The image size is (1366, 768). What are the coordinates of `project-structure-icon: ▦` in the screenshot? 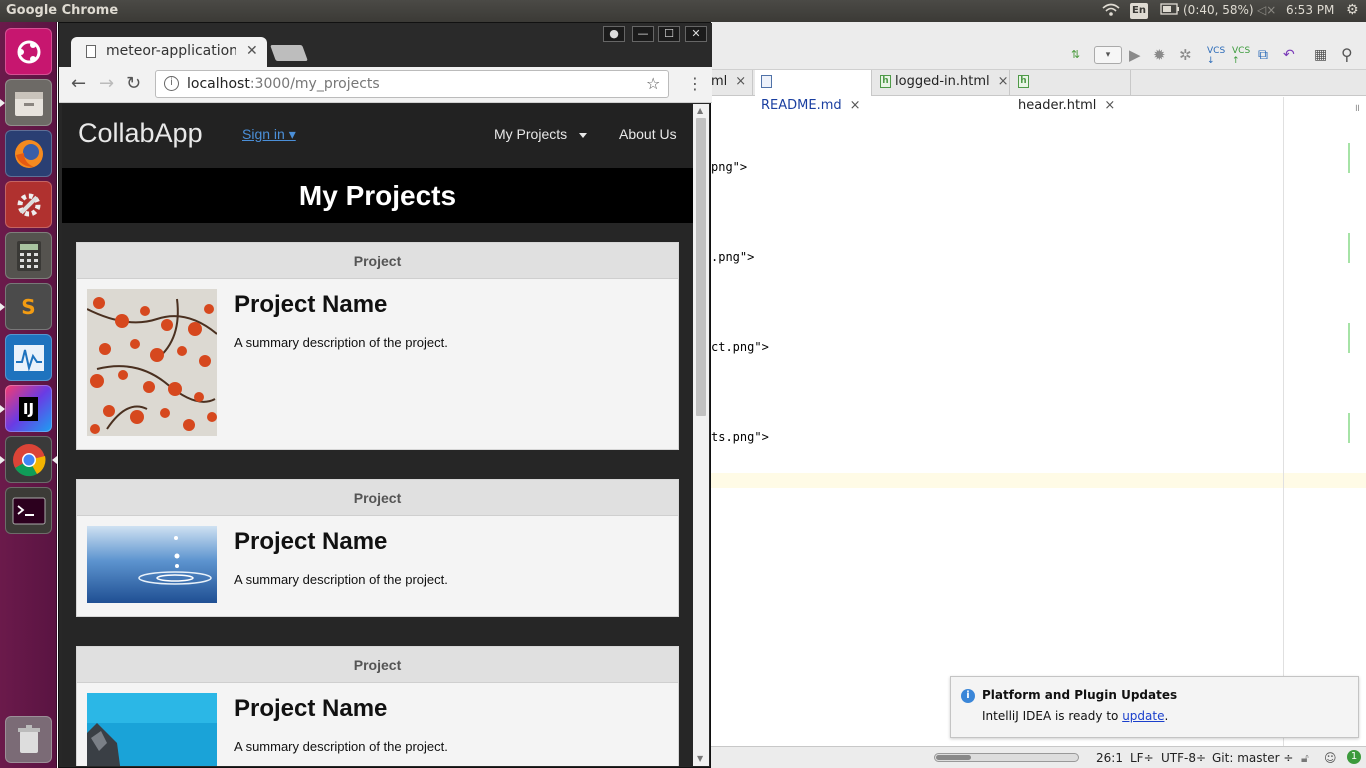 It's located at (1320, 55).